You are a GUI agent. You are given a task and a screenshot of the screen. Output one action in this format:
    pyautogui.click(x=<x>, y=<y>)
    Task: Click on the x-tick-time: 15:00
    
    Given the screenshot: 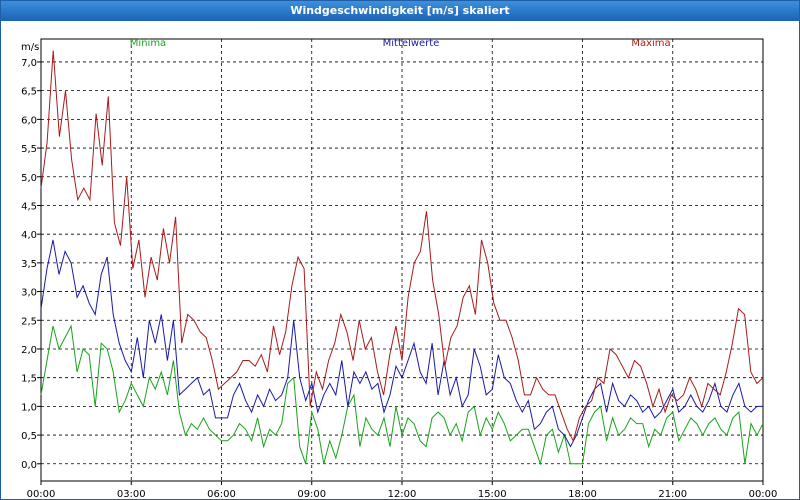 What is the action you would take?
    pyautogui.click(x=492, y=494)
    